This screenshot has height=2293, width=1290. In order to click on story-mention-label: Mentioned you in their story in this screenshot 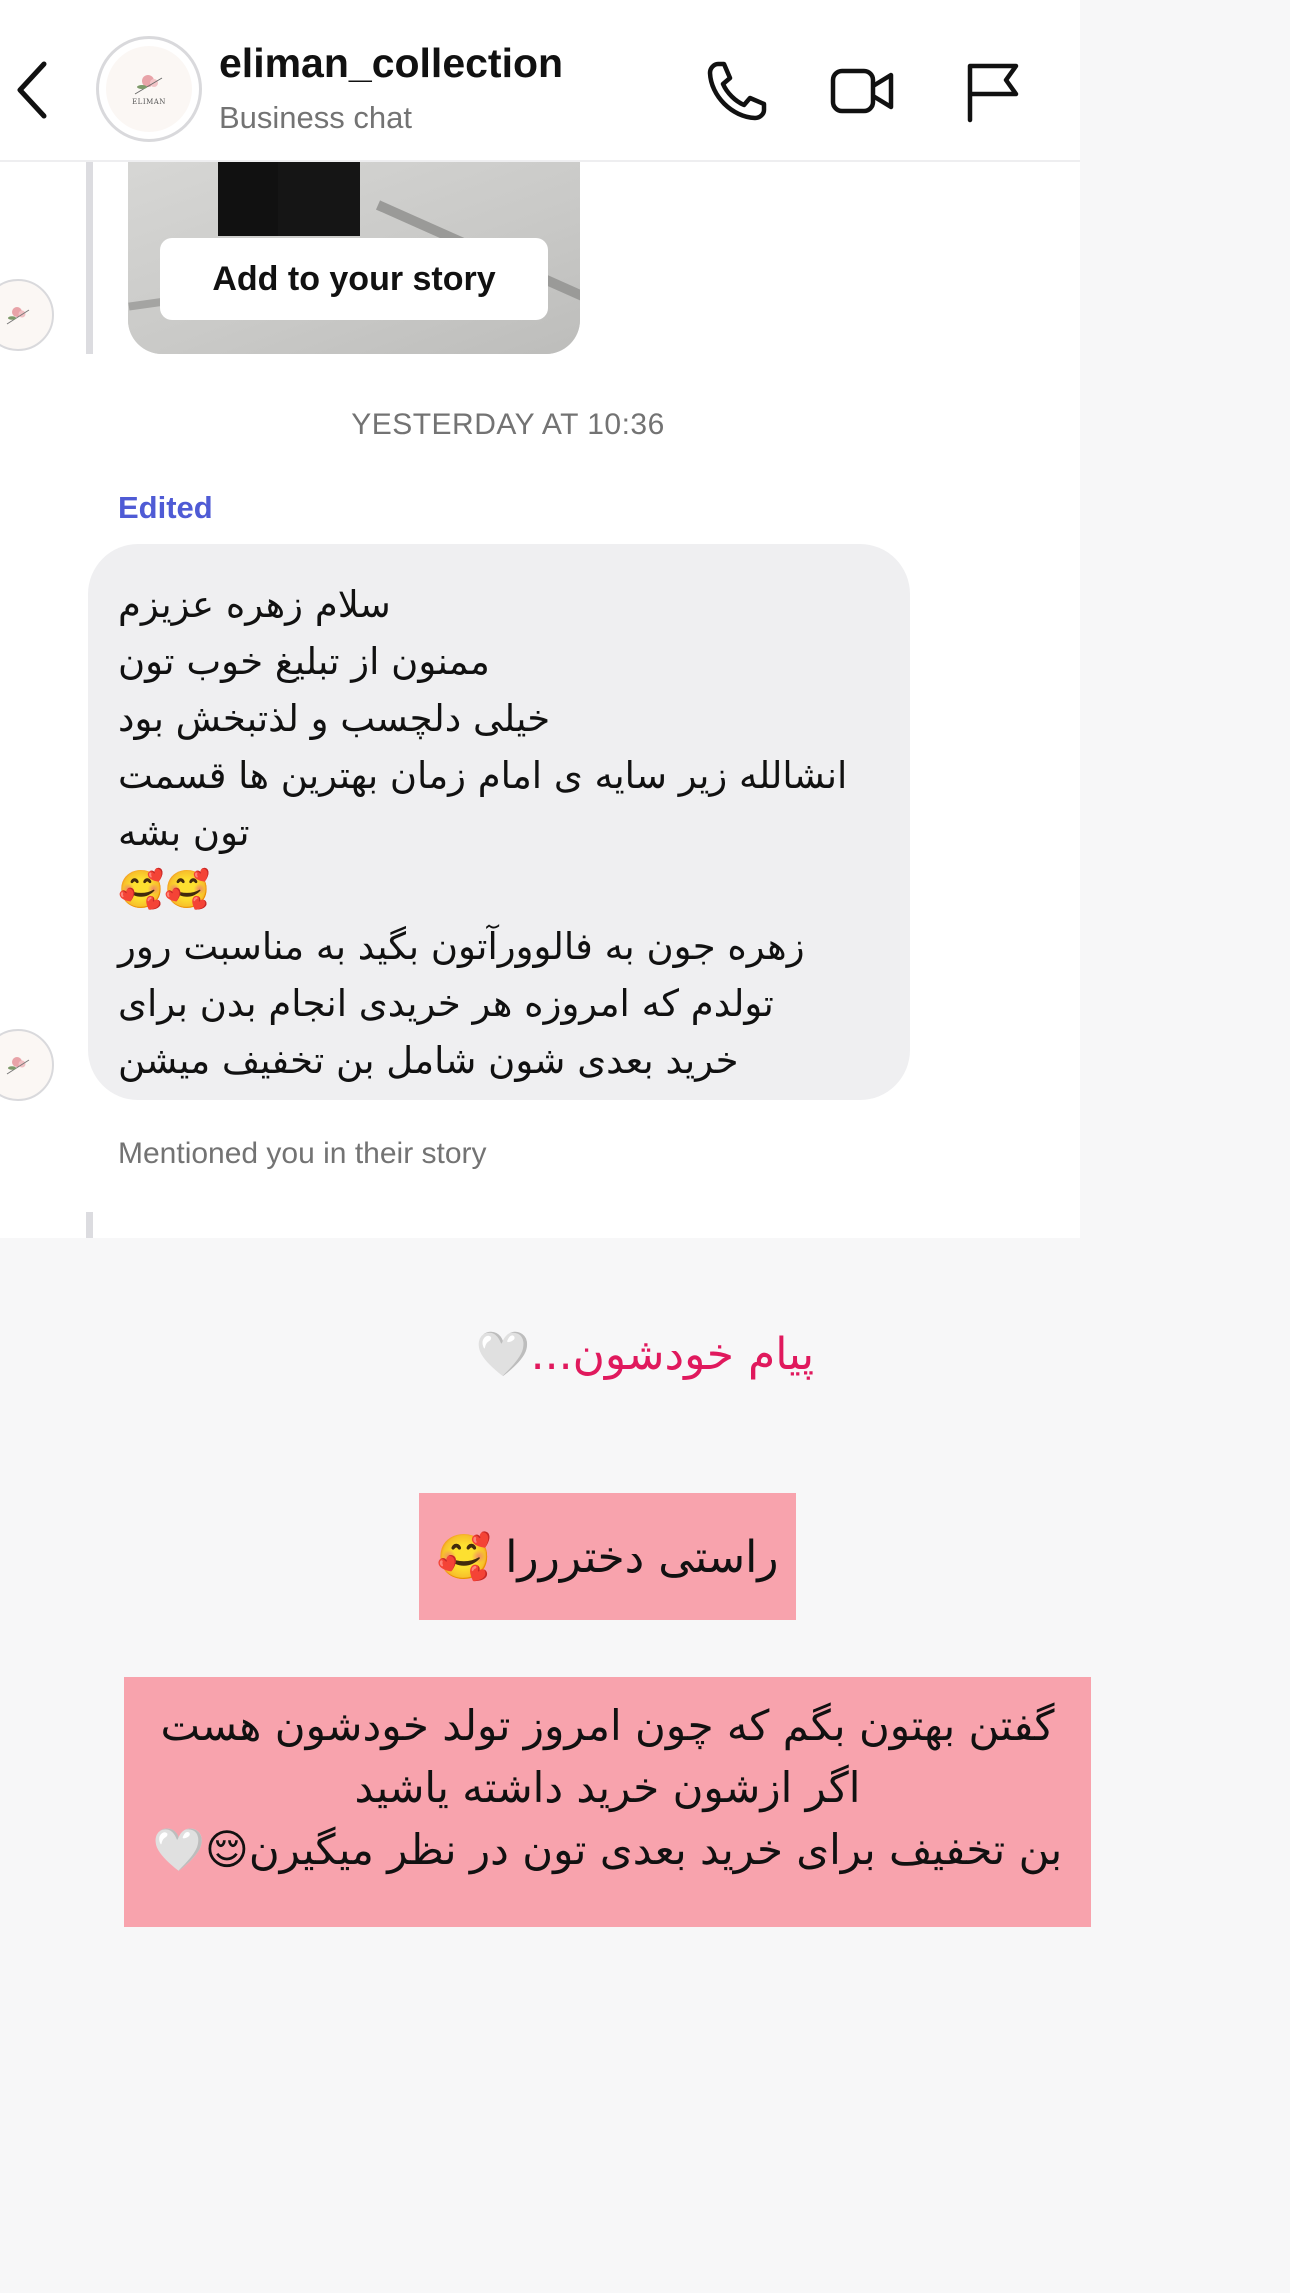, I will do `click(302, 1153)`.